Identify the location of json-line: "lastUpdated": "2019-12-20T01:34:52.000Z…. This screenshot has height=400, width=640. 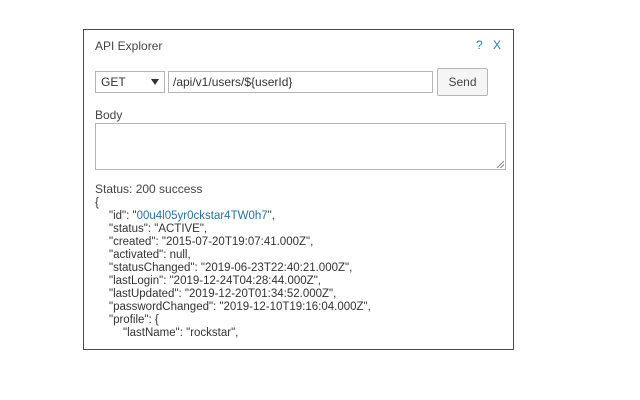
(223, 294).